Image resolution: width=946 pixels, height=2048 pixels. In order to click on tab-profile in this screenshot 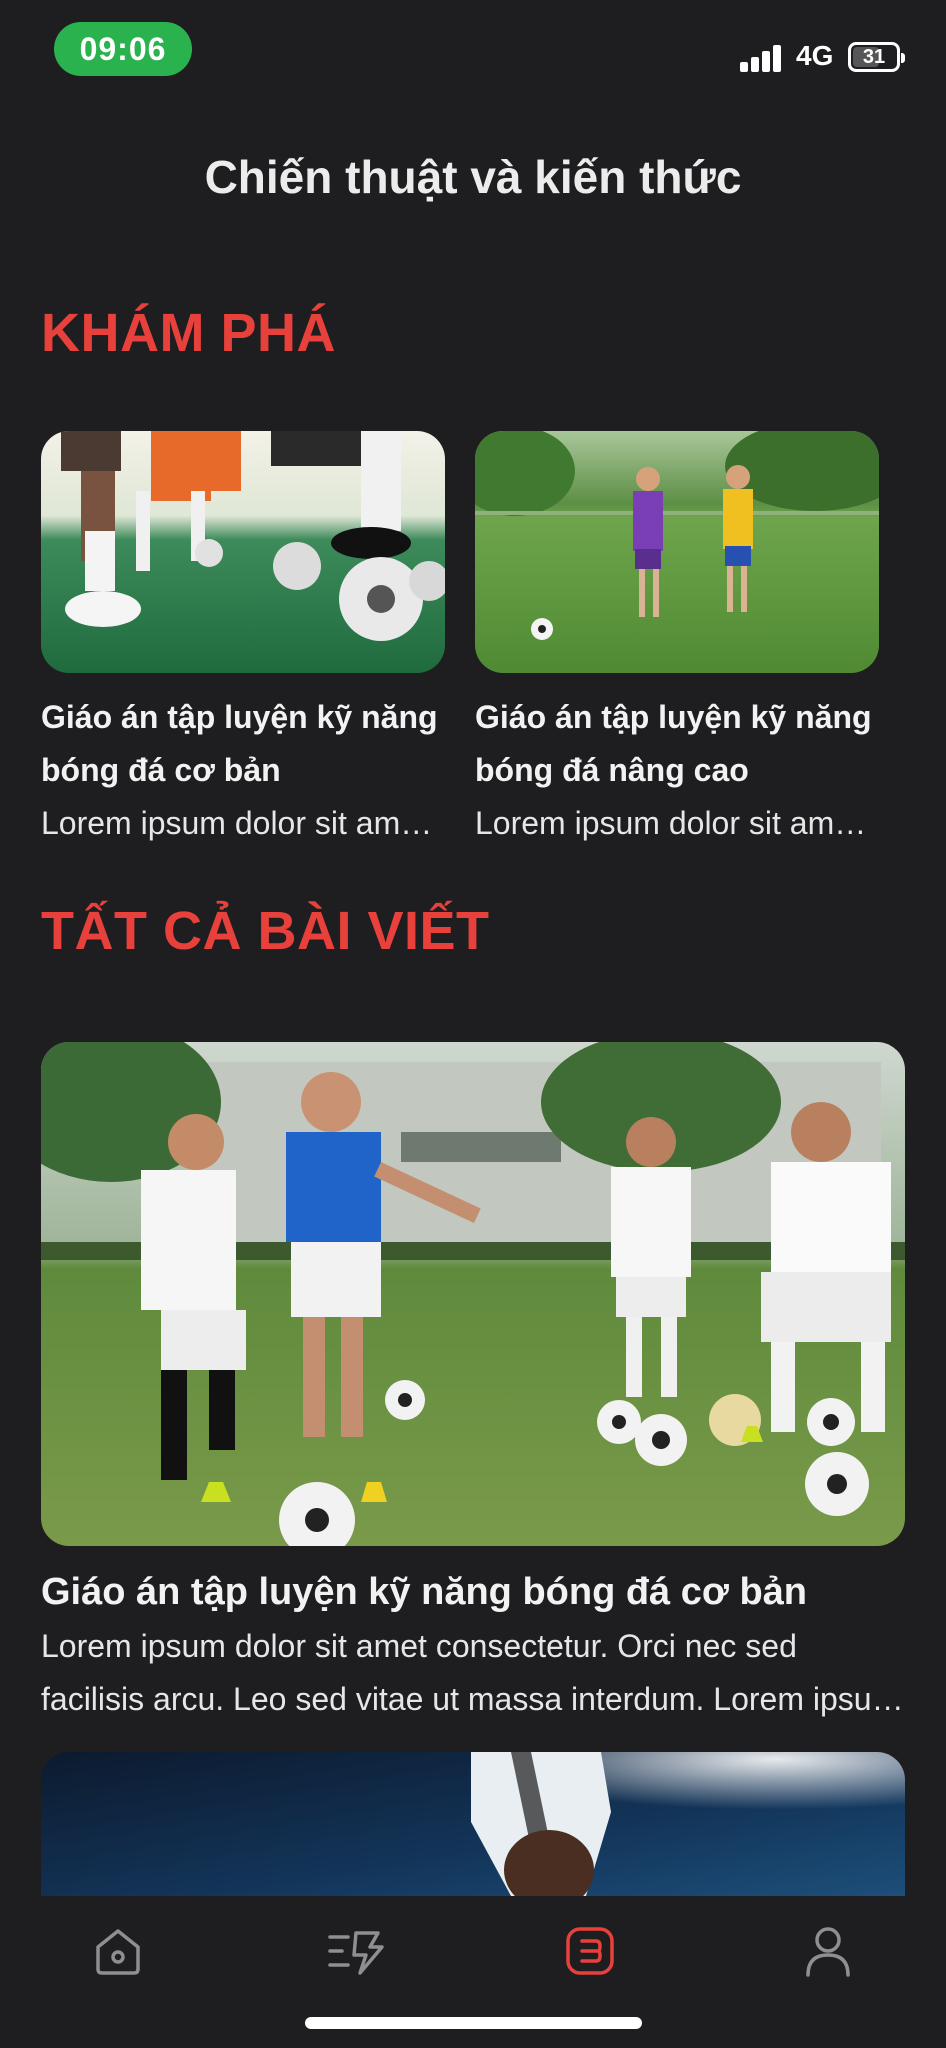, I will do `click(828, 1951)`.